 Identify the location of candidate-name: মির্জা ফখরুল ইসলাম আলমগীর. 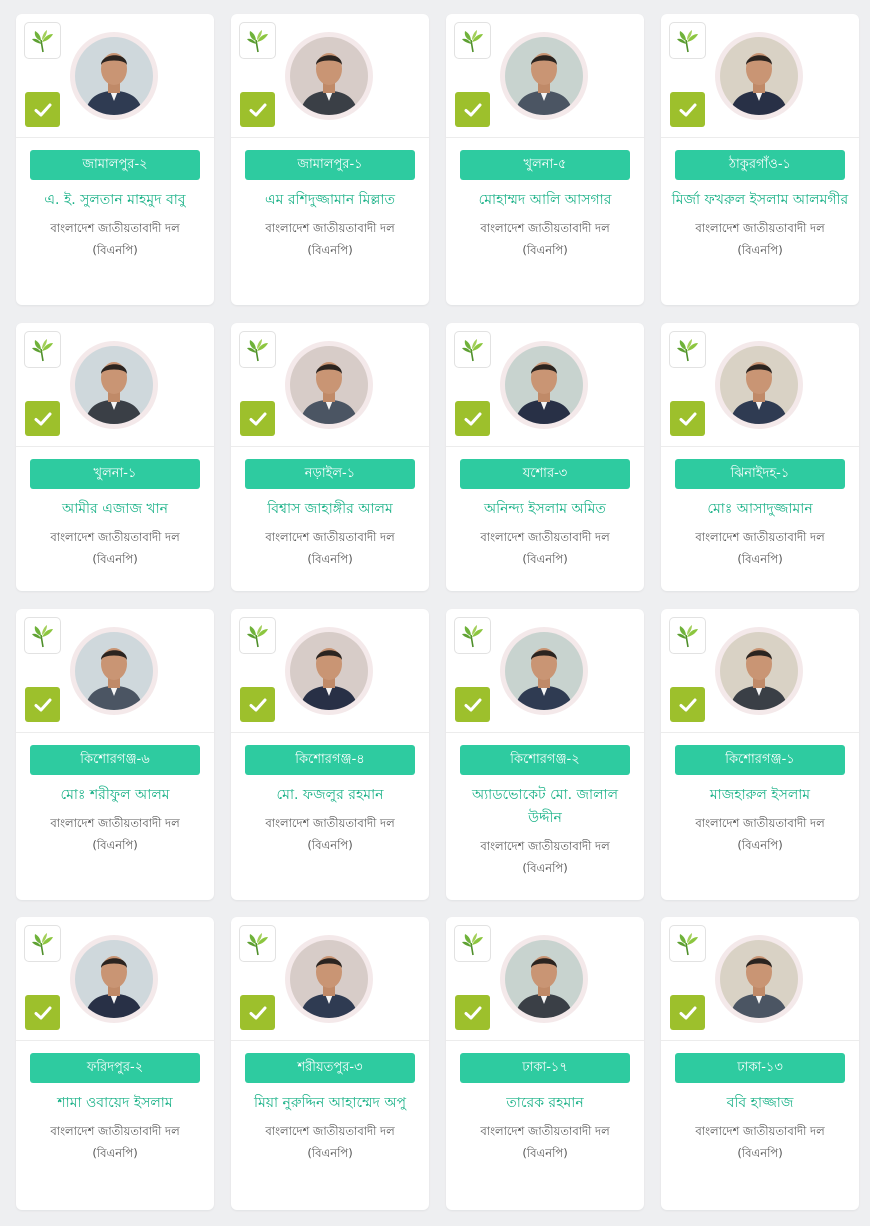
(760, 200).